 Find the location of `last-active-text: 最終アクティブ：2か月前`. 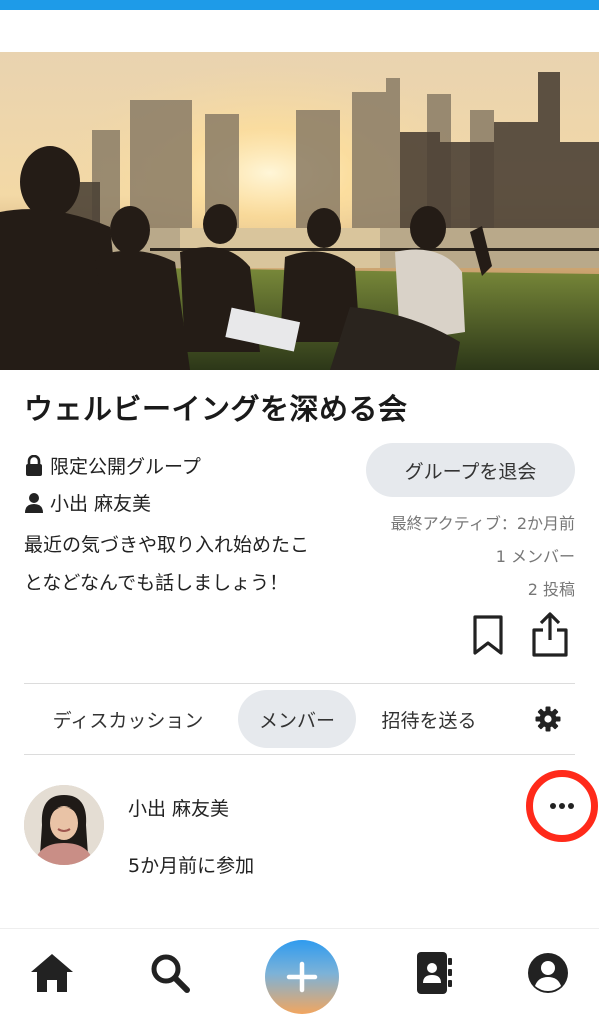

last-active-text: 最終アクティブ：2か月前 is located at coordinates (482, 523).